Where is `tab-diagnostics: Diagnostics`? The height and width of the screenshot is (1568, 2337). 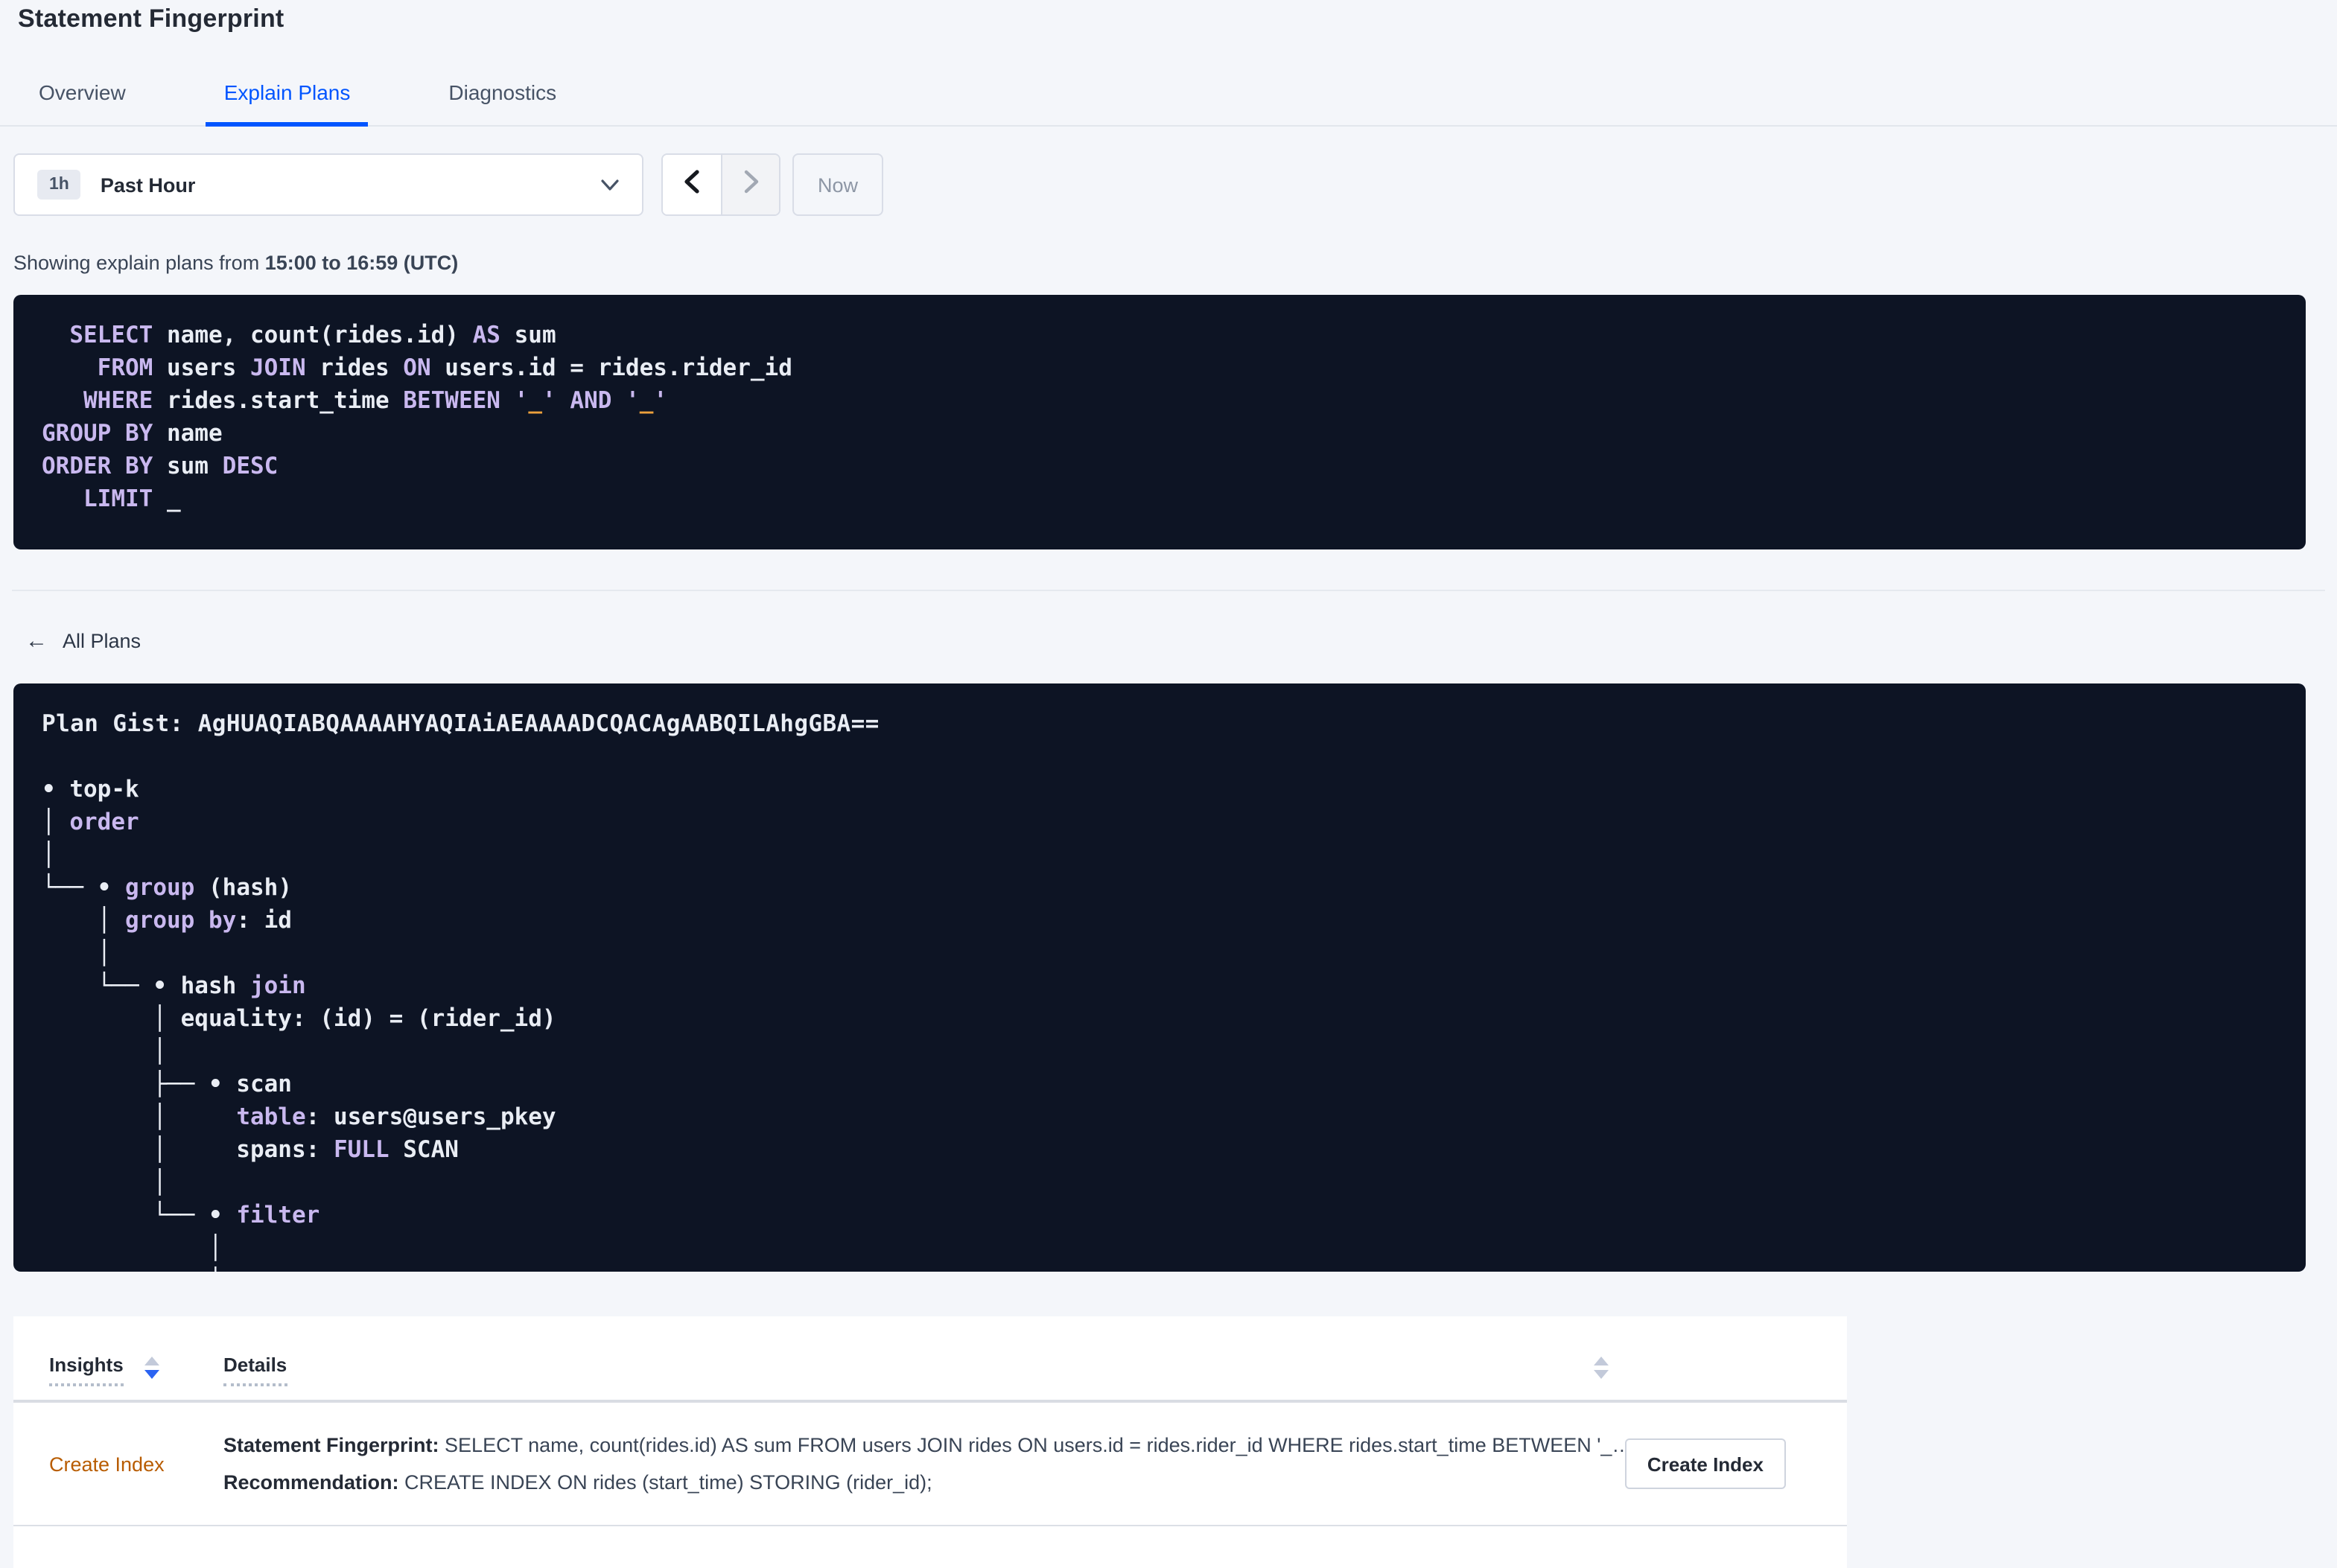 tab-diagnostics: Diagnostics is located at coordinates (502, 96).